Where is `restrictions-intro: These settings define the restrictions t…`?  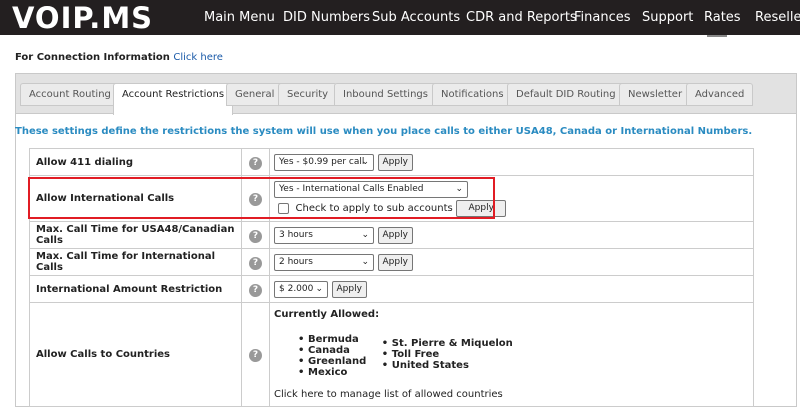
restrictions-intro: These settings define the restrictions t… is located at coordinates (384, 131).